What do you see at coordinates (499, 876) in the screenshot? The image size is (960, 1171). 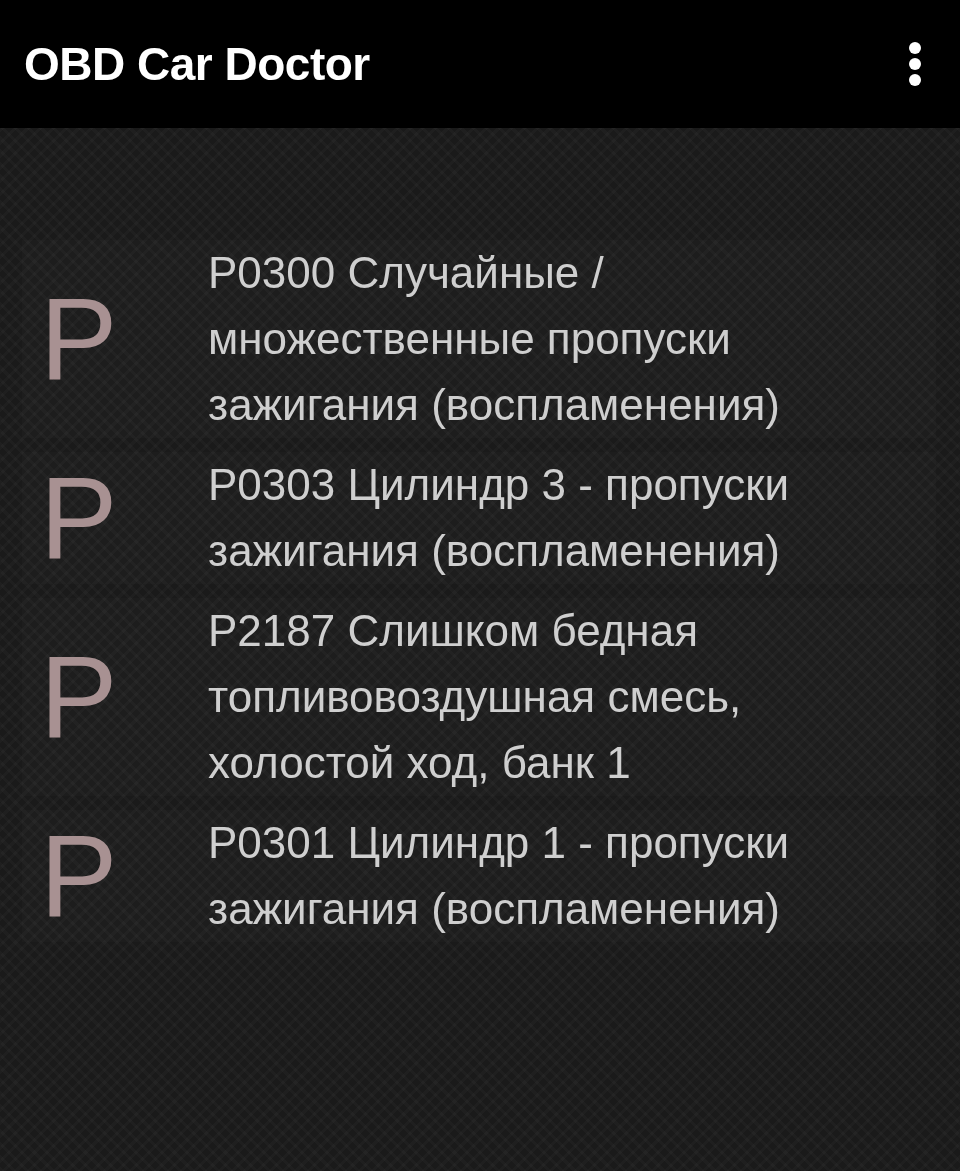 I see `code-description: P0301 Цилиндр 1 - пропуски зажигания (воспламенения)` at bounding box center [499, 876].